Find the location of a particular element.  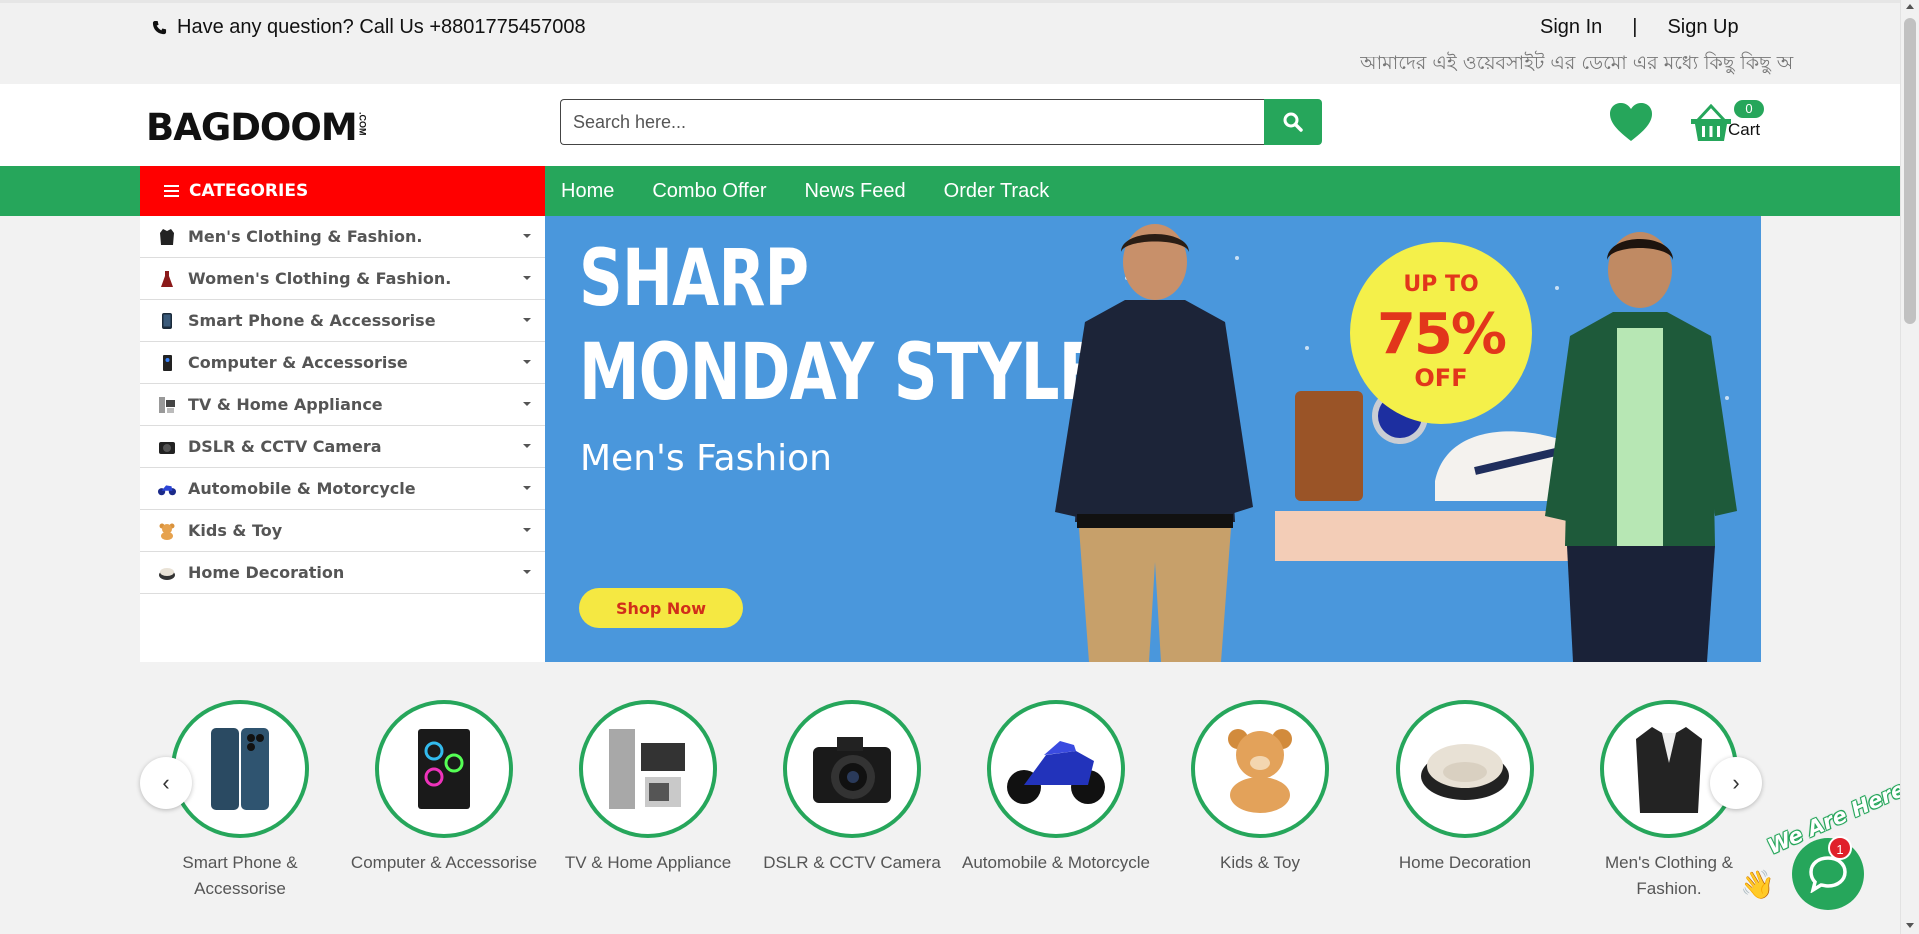

jacket-icon is located at coordinates (167, 237).